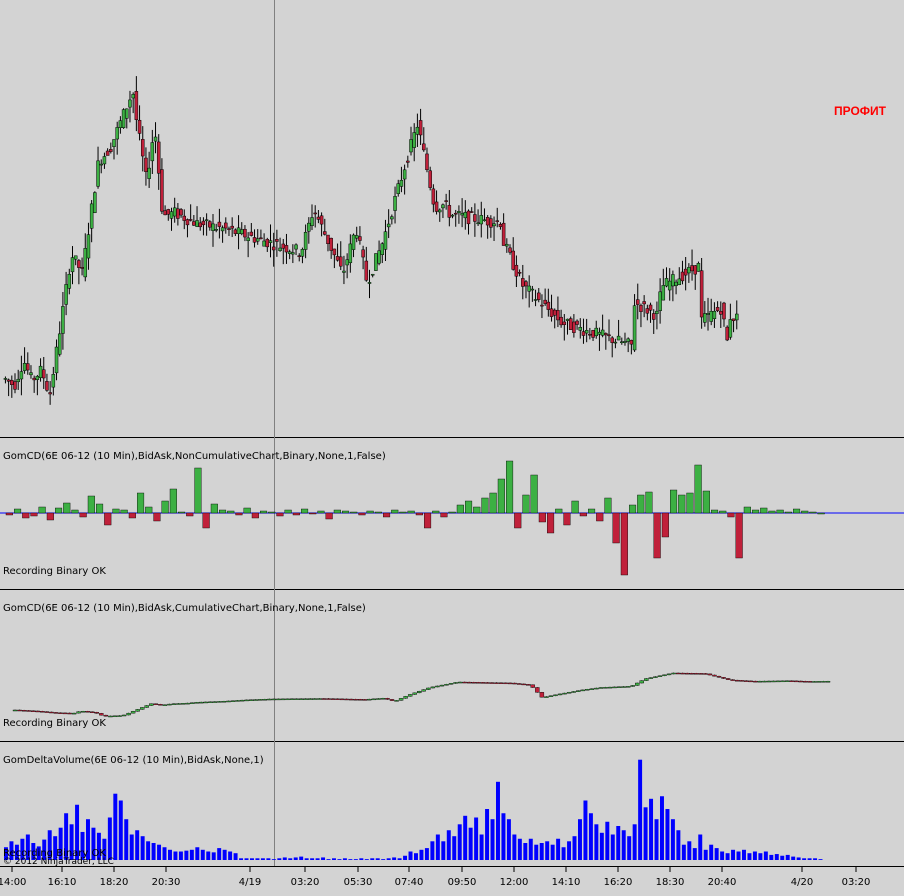  What do you see at coordinates (358, 882) in the screenshot?
I see `x-tick-label: 05:30` at bounding box center [358, 882].